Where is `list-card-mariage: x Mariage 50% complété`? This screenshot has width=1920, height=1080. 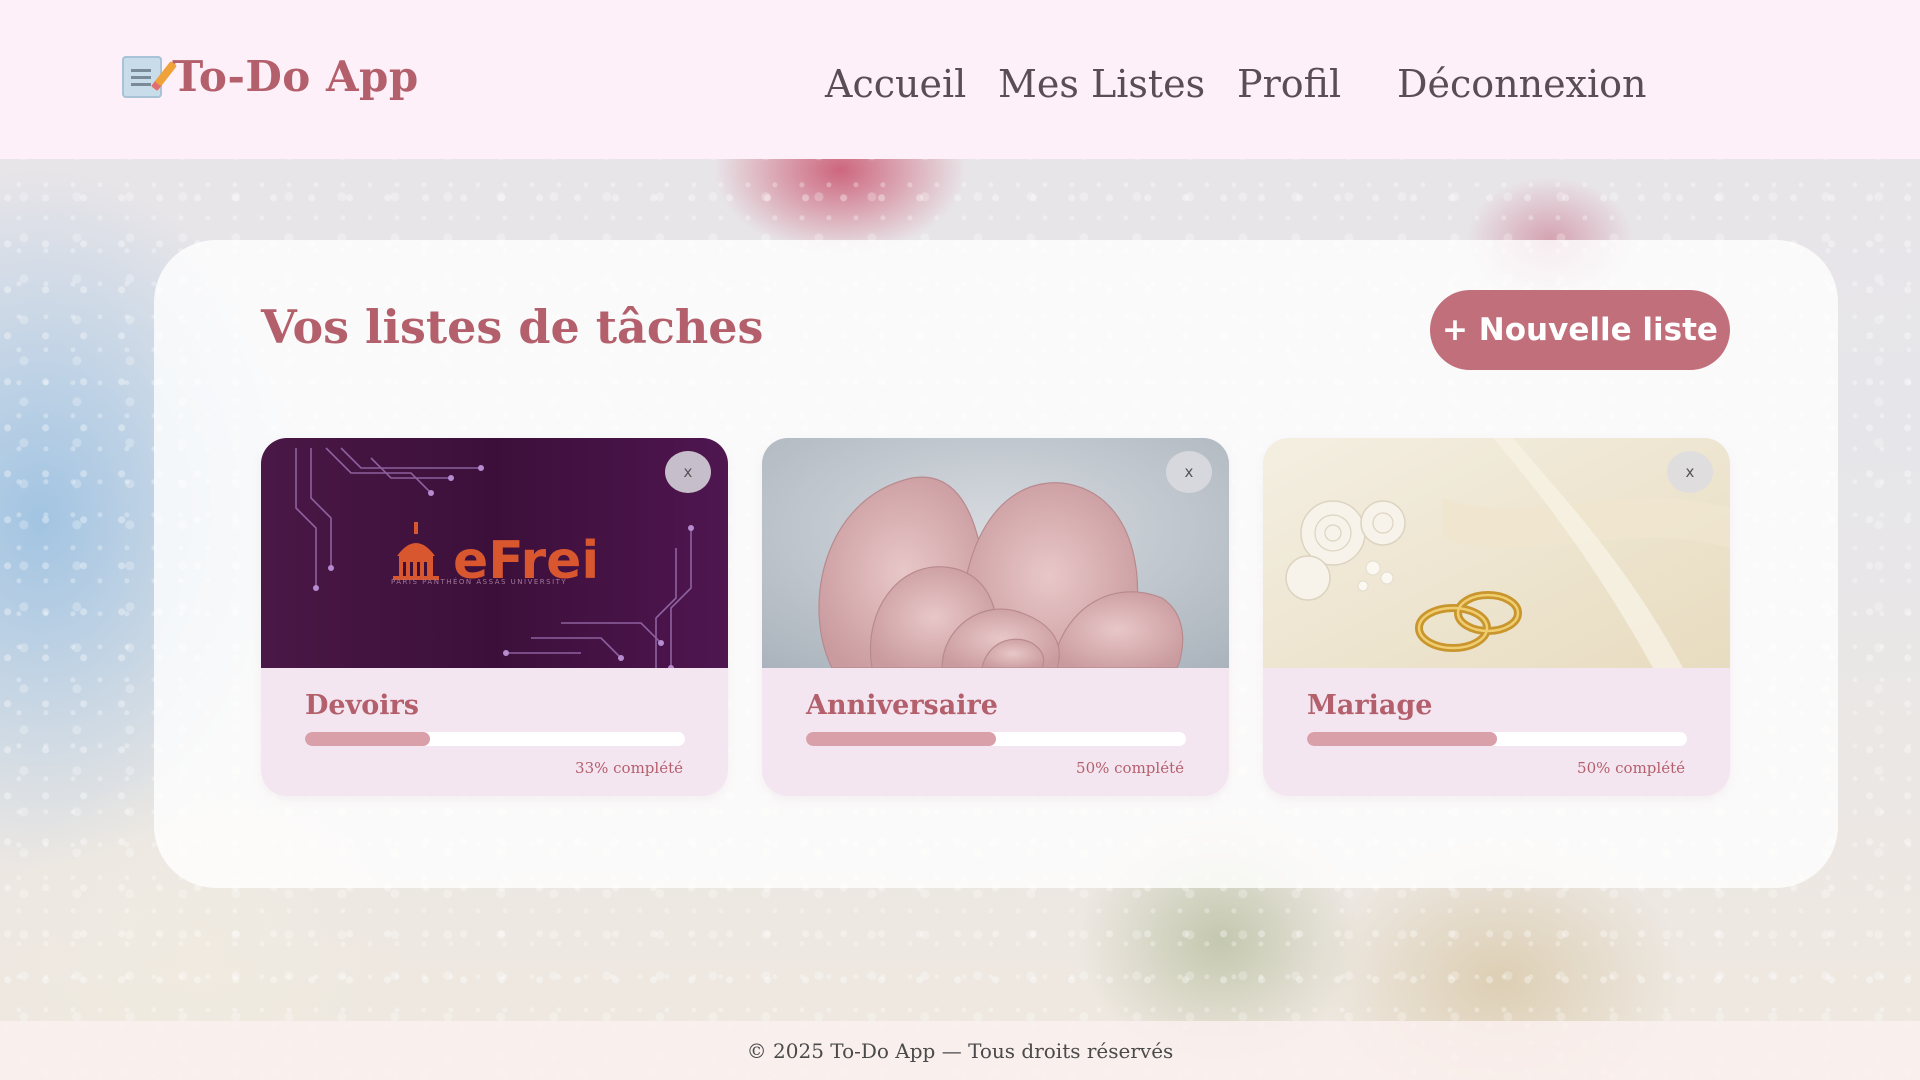
list-card-mariage: x Mariage 50% complété is located at coordinates (1496, 617).